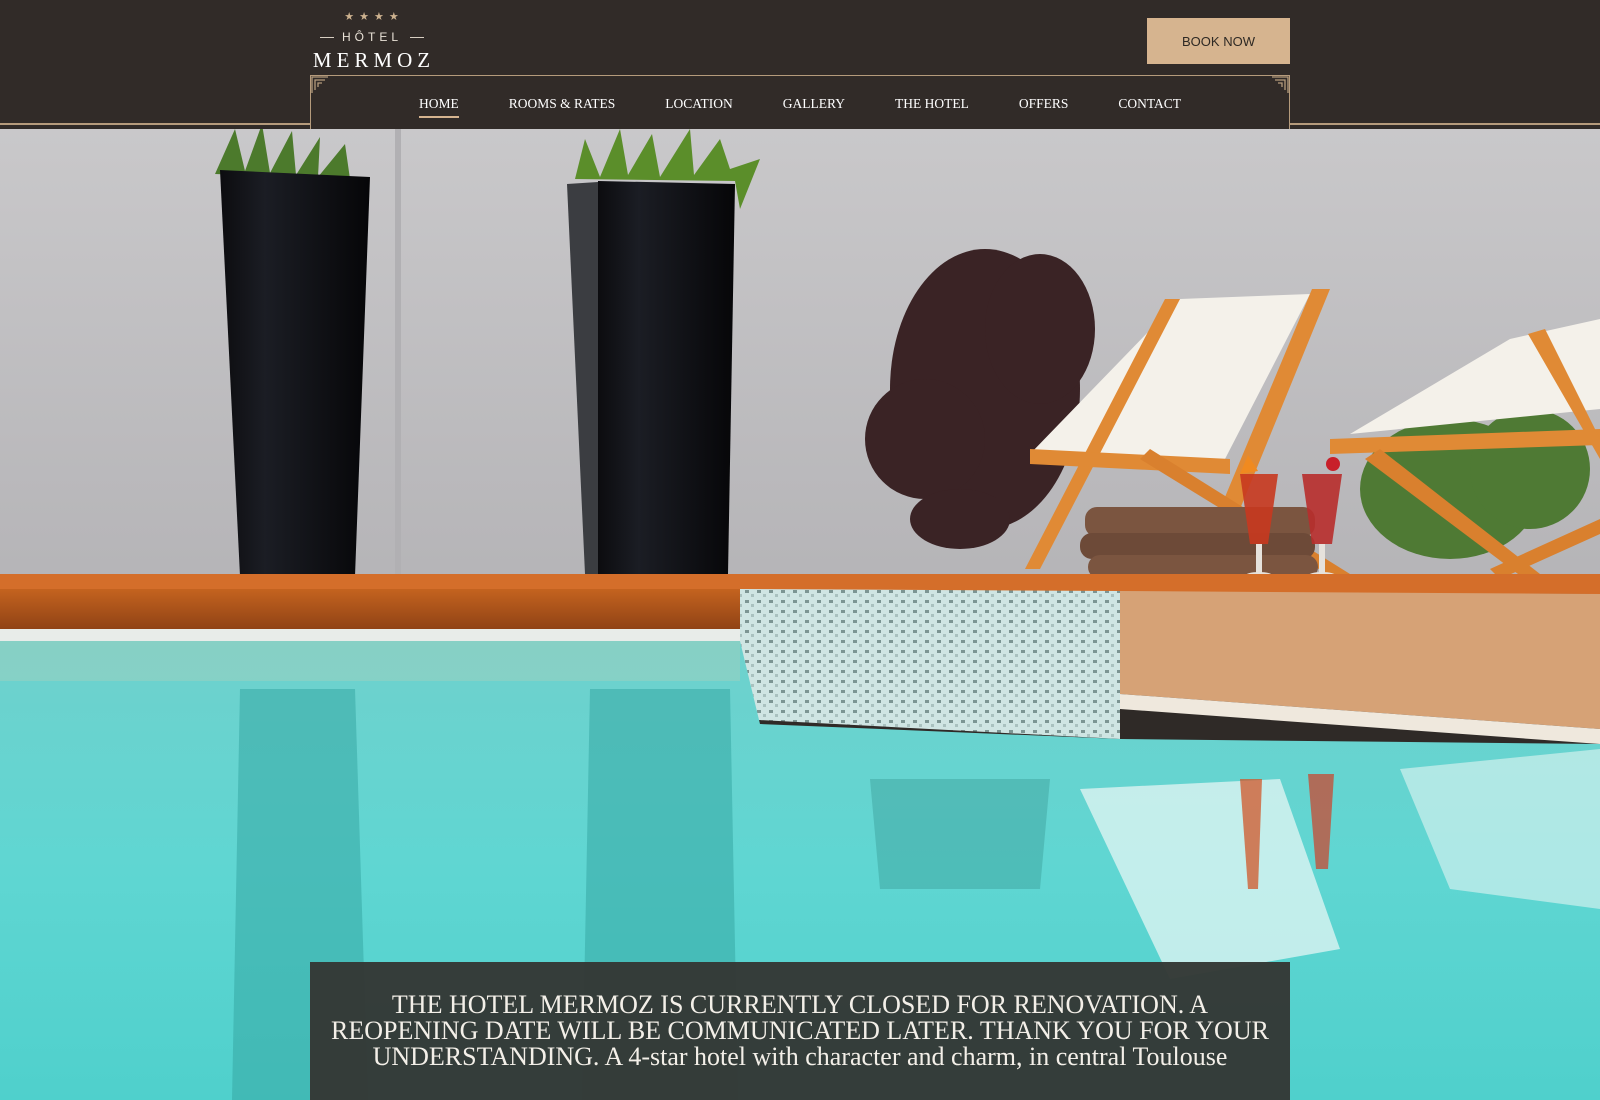  I want to click on nav-item-gallery: GALLERY, so click(814, 104).